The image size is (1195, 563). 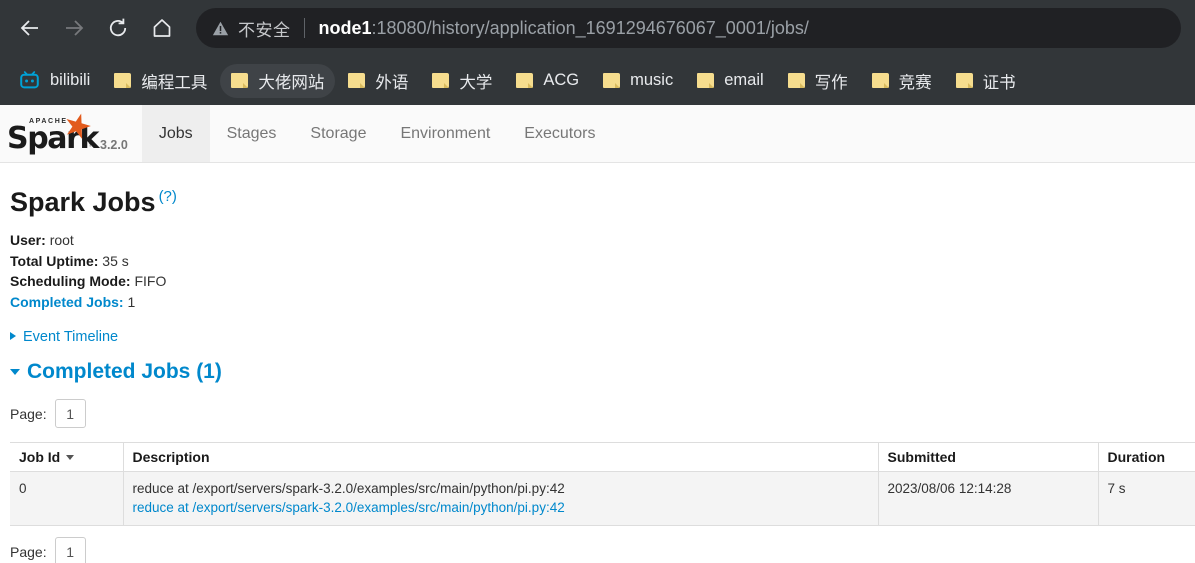 I want to click on section-title: Completed Jobs (1), so click(x=124, y=371).